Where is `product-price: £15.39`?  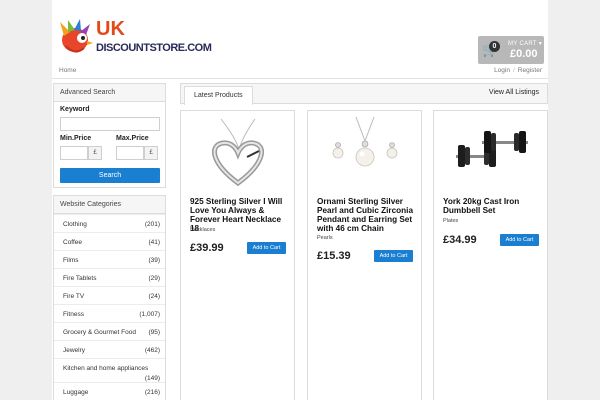 product-price: £15.39 is located at coordinates (334, 256).